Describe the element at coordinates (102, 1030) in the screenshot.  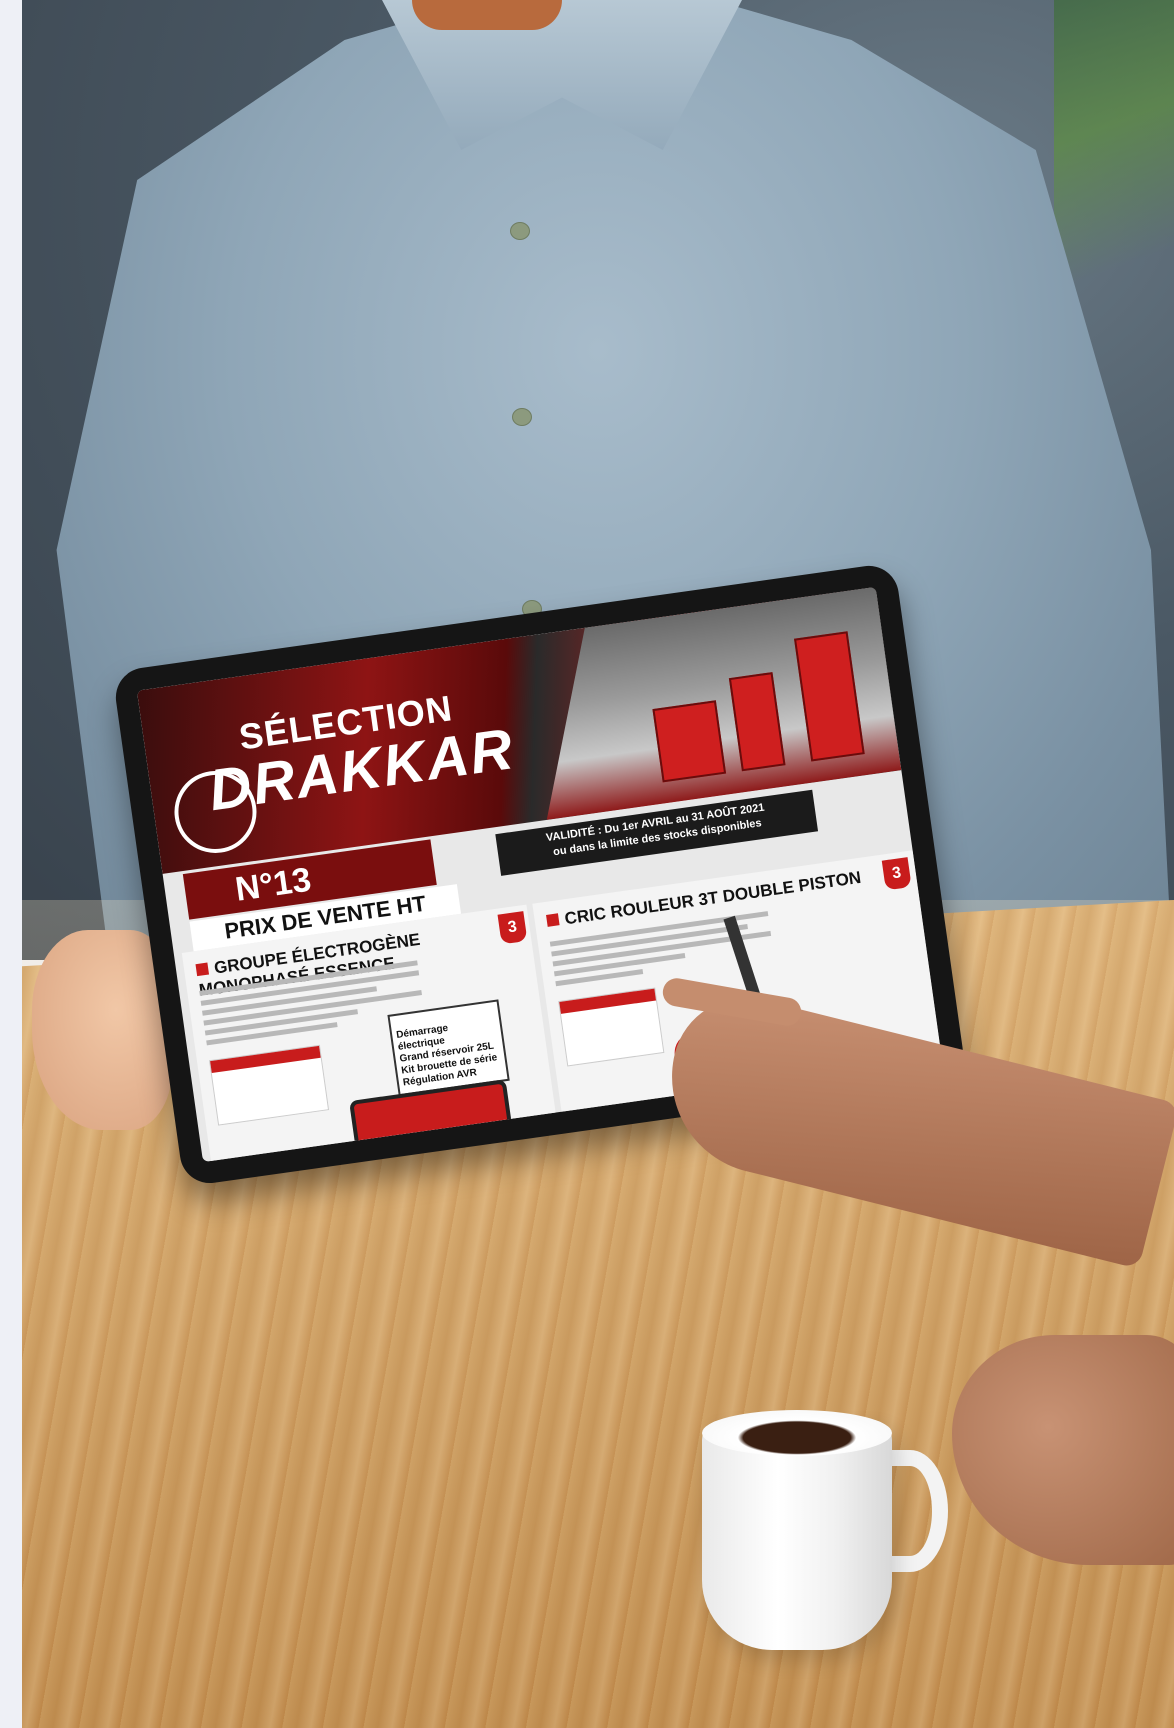
I see `left-hand` at that location.